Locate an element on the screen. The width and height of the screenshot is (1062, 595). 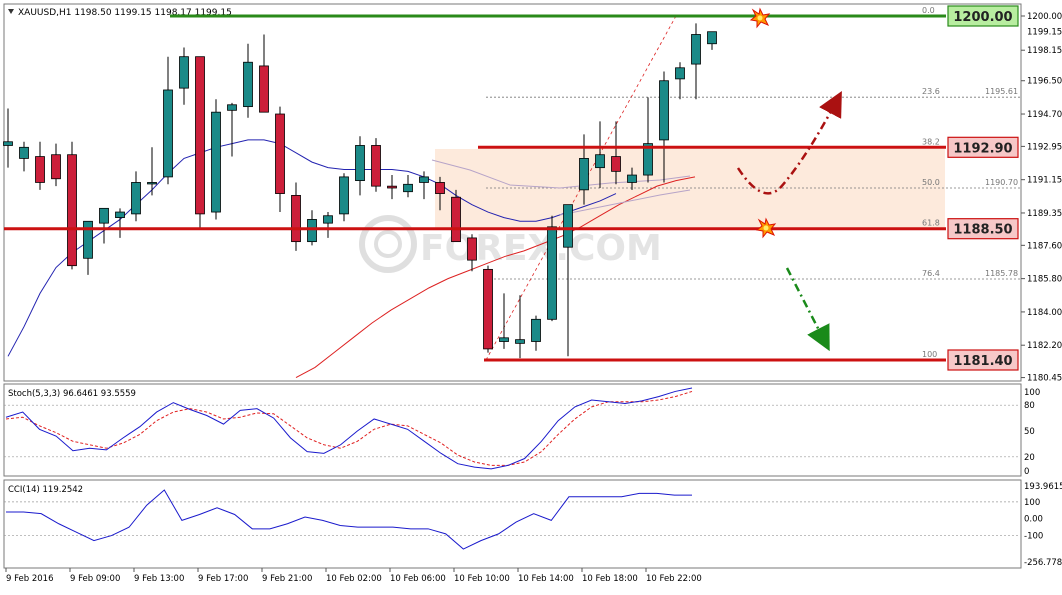
stoch-label: Stoch(5,3,3) 96.6461 93.5559 is located at coordinates (72, 394).